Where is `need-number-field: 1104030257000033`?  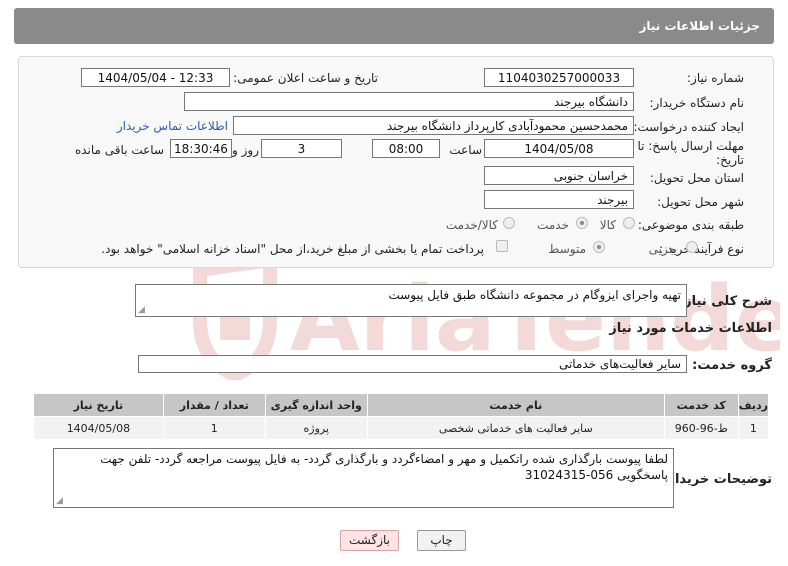 need-number-field: 1104030257000033 is located at coordinates (559, 77).